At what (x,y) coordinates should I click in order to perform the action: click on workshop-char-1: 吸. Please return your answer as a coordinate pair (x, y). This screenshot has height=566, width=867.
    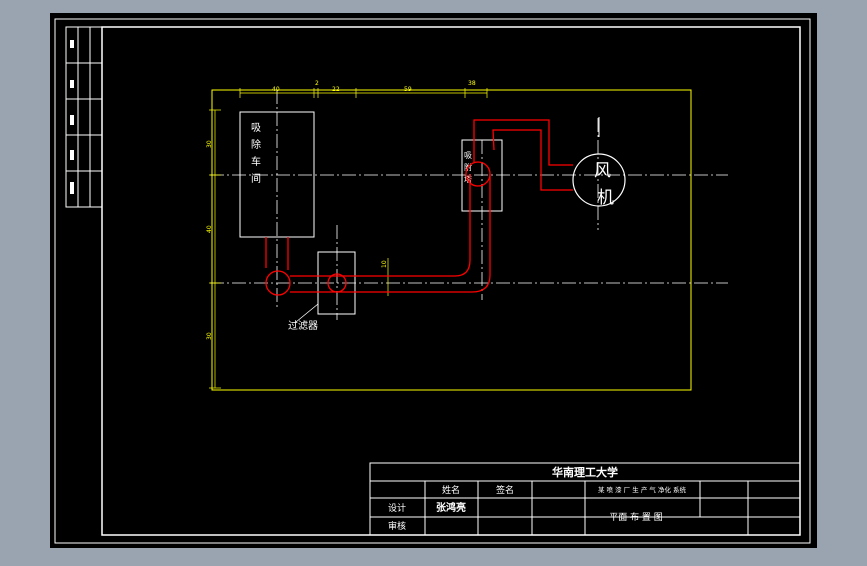
    Looking at the image, I should click on (256, 128).